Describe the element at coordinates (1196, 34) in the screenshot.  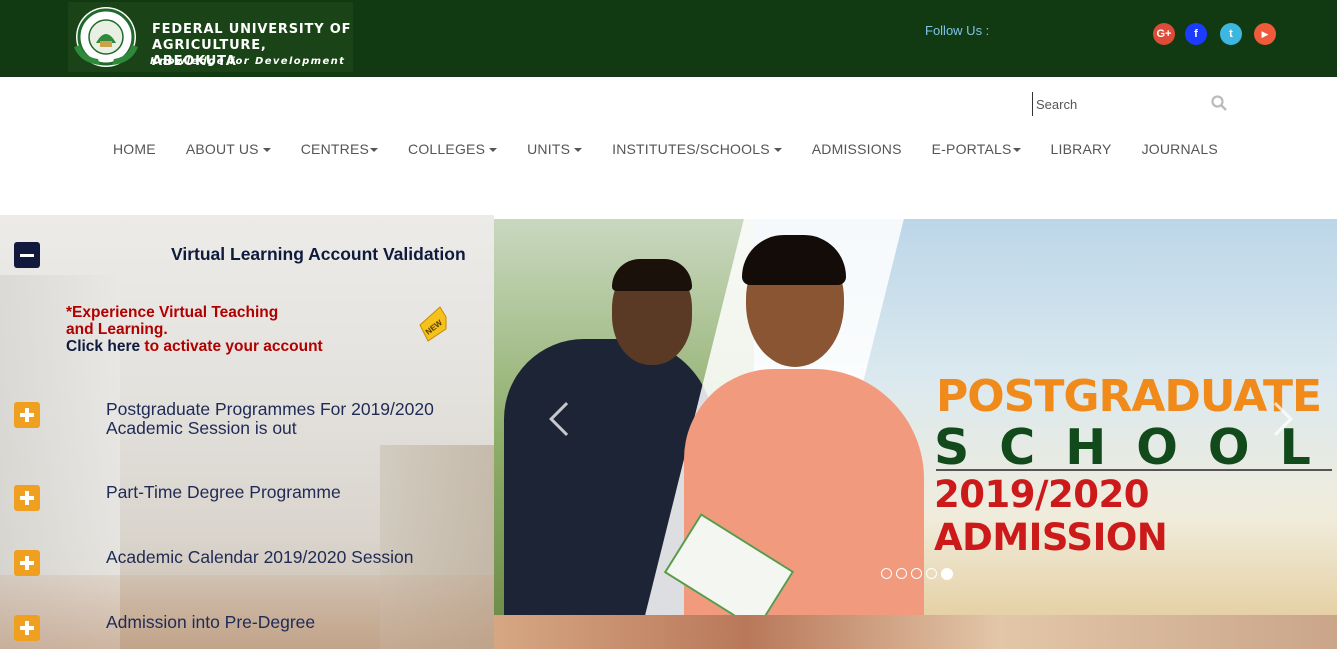
I see `facebook-icon: f` at that location.